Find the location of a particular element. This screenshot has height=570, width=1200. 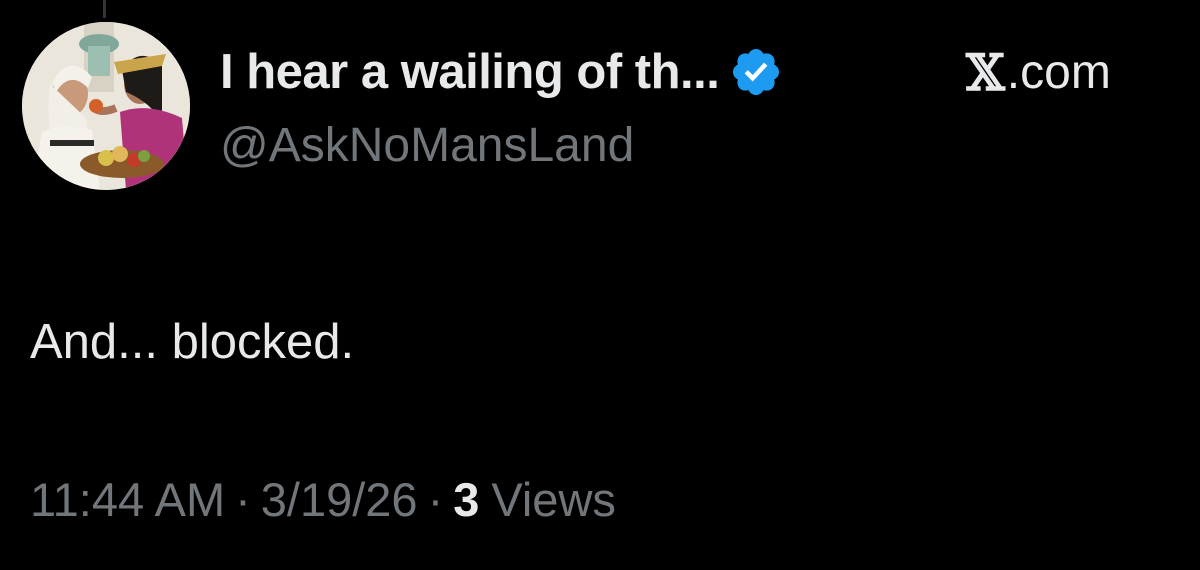

avatar is located at coordinates (106, 106).